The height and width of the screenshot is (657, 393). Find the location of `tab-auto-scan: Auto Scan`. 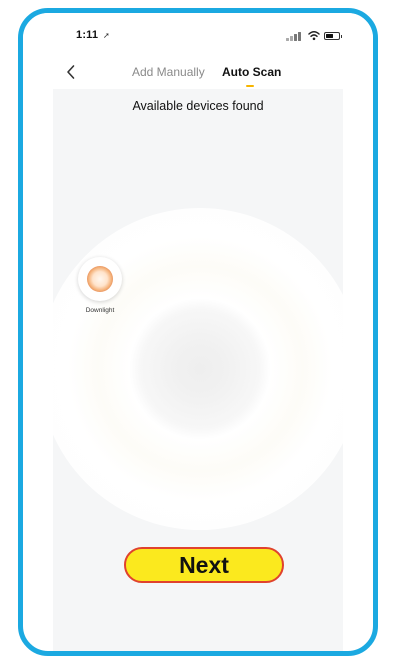

tab-auto-scan: Auto Scan is located at coordinates (251, 72).